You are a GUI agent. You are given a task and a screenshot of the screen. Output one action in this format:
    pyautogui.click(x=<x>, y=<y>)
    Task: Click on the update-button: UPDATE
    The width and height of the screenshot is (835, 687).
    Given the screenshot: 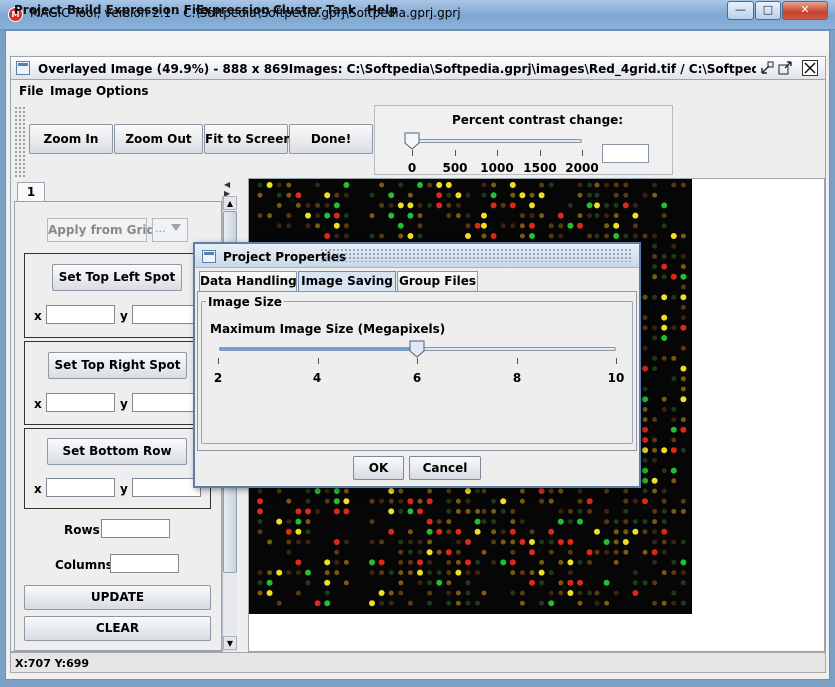 What is the action you would take?
    pyautogui.click(x=117, y=597)
    